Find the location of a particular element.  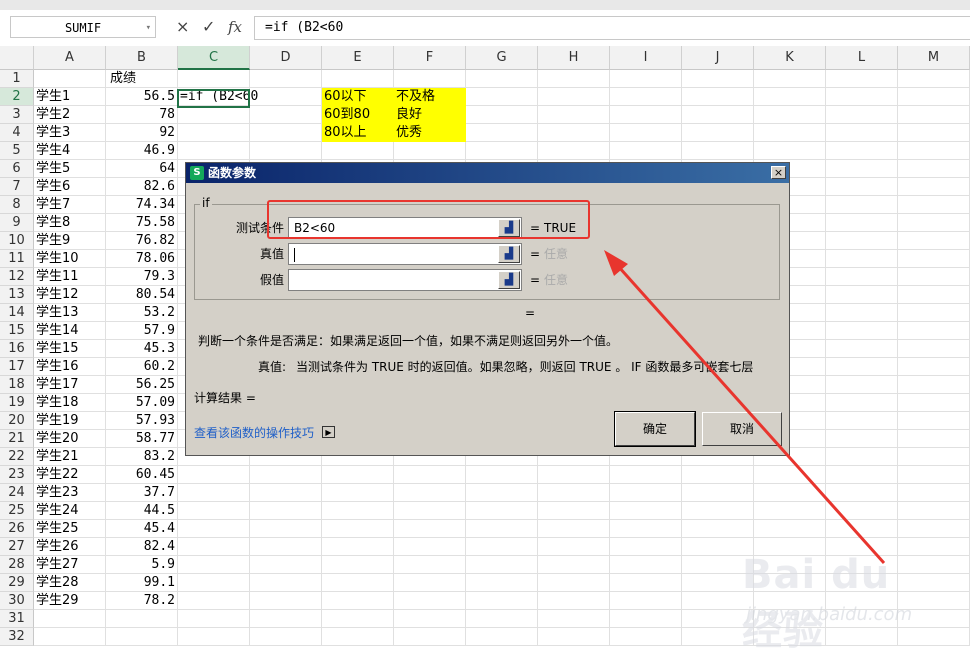

baidu-jingyan-watermark: Bai du 经验 jingyan.baidu.com is located at coordinates (842, 601).